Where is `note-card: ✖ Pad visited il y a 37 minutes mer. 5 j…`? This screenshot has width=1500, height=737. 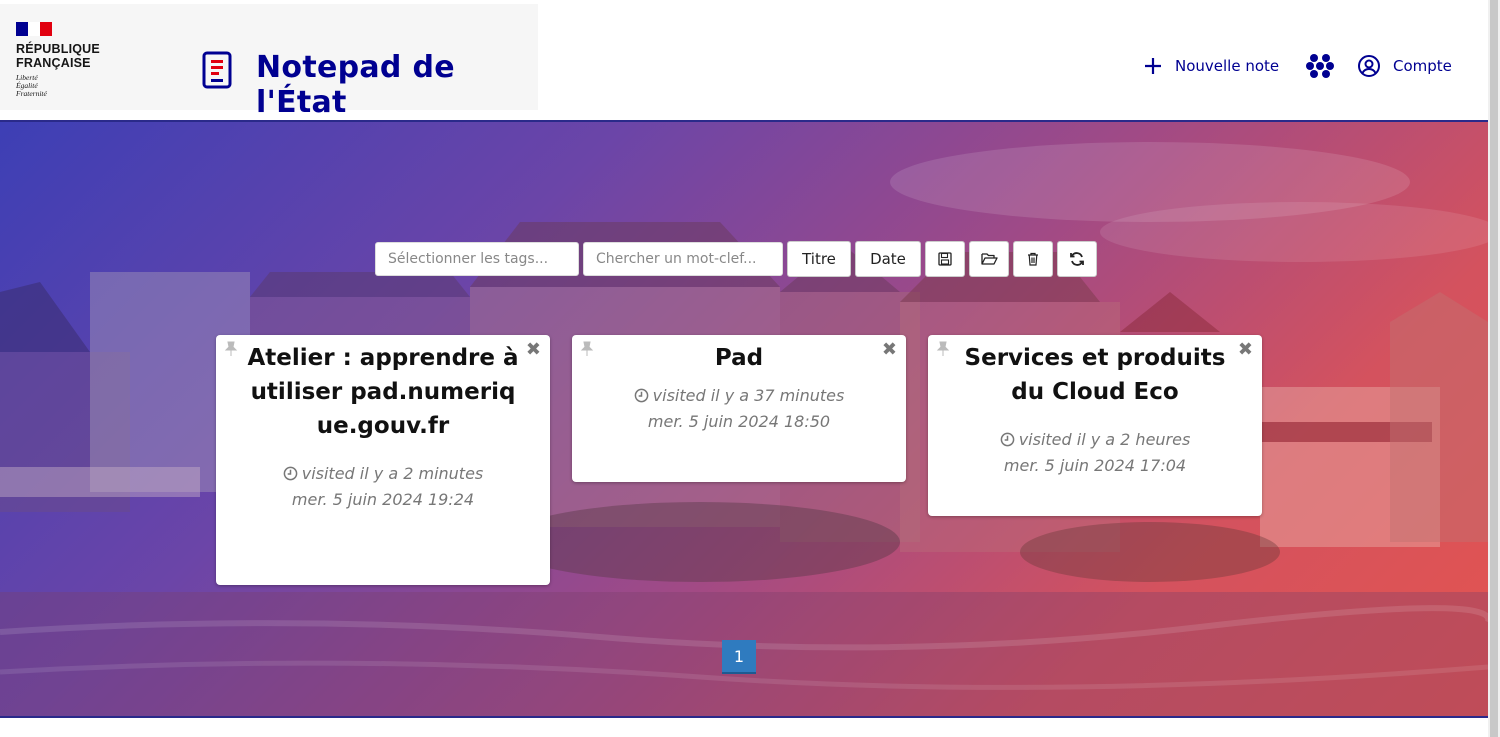 note-card: ✖ Pad visited il y a 37 minutes mer. 5 j… is located at coordinates (739, 408).